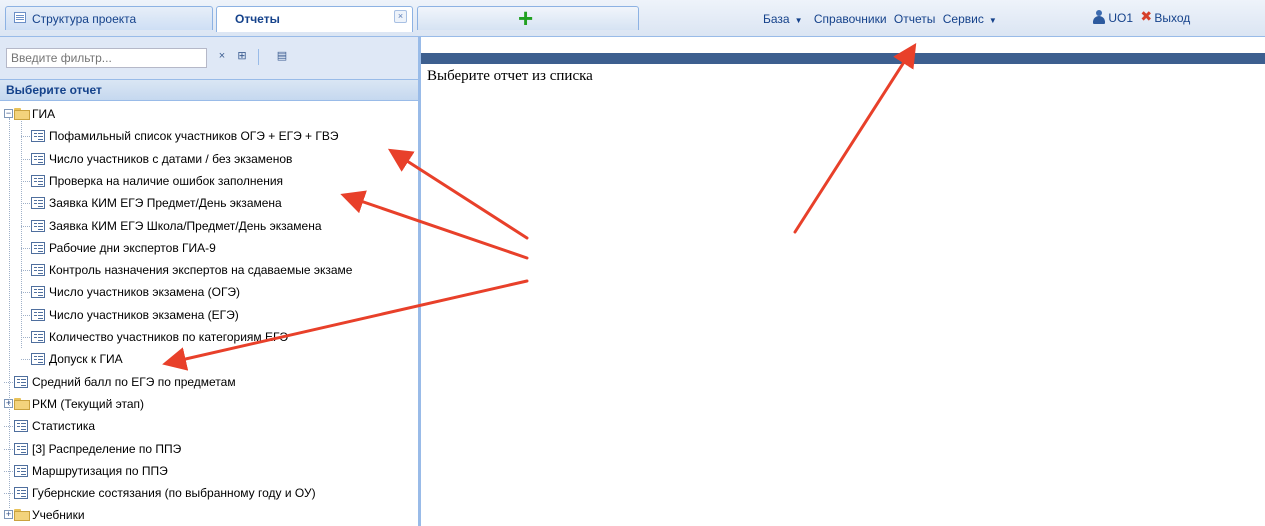  I want to click on filter-input, so click(106, 58).